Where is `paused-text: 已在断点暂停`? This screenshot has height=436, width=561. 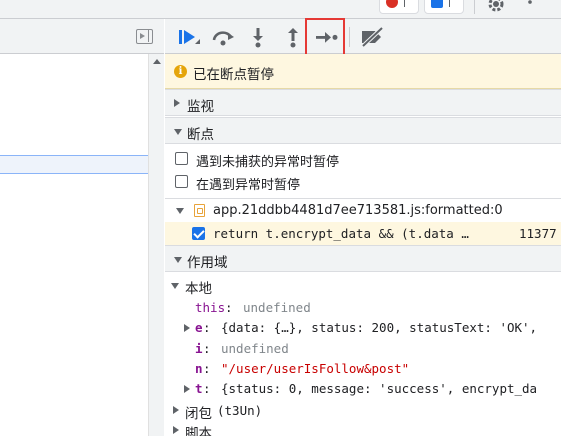
paused-text: 已在断点暂停 is located at coordinates (233, 75).